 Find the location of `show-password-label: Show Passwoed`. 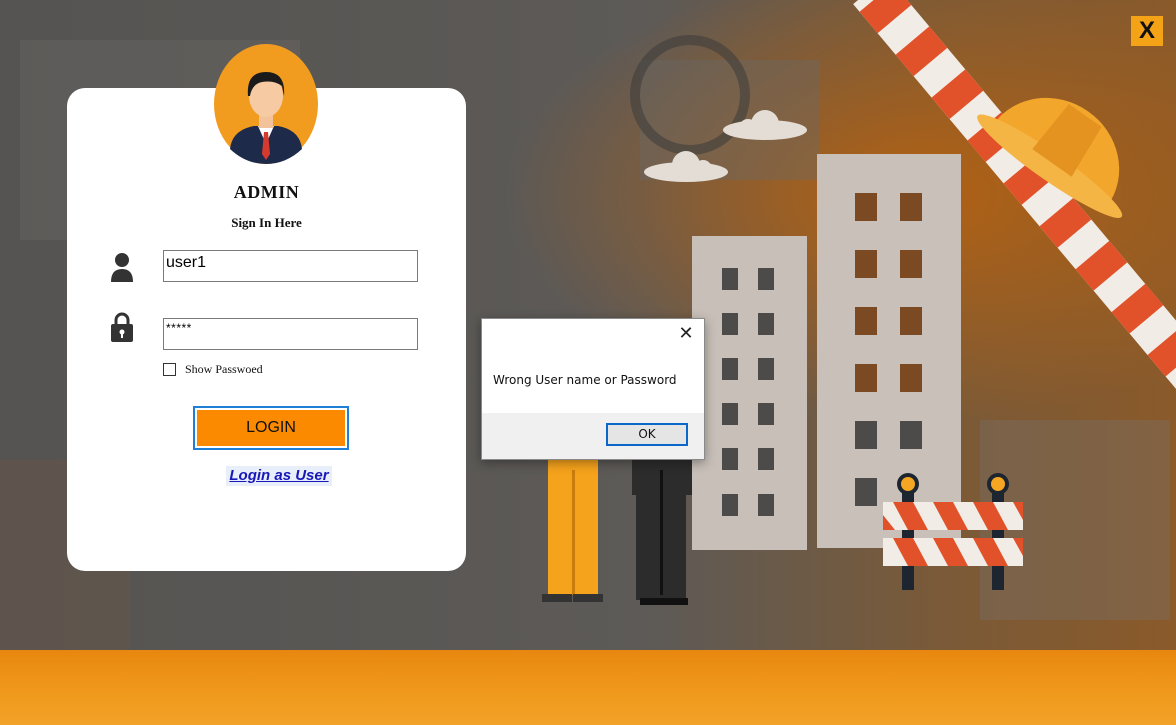

show-password-label: Show Passwoed is located at coordinates (224, 369).